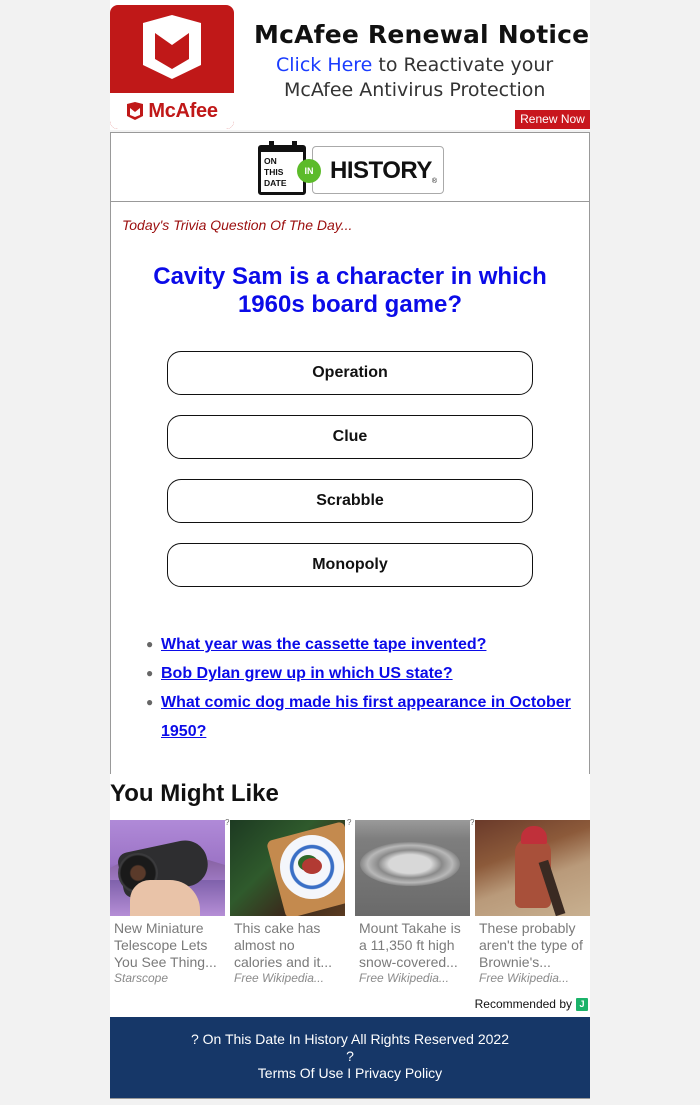 The height and width of the screenshot is (1105, 700). What do you see at coordinates (141, 978) in the screenshot?
I see `tile-source: Starscope` at bounding box center [141, 978].